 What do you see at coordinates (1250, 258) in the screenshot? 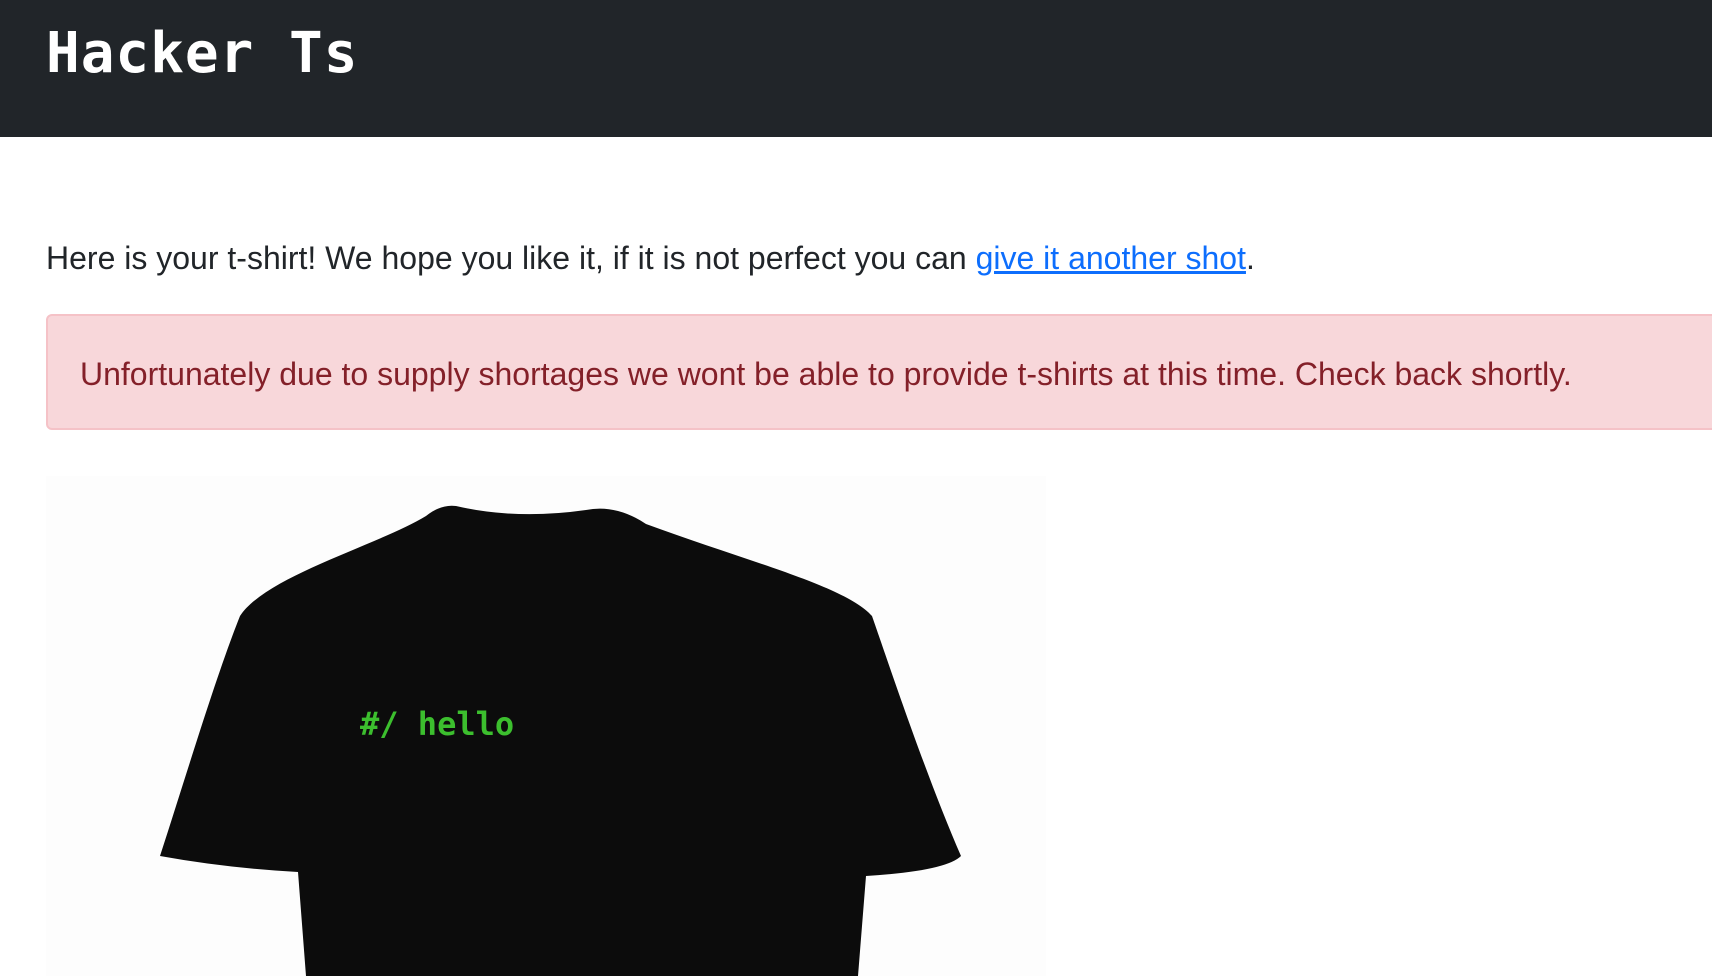
I see `intro-period: .` at bounding box center [1250, 258].